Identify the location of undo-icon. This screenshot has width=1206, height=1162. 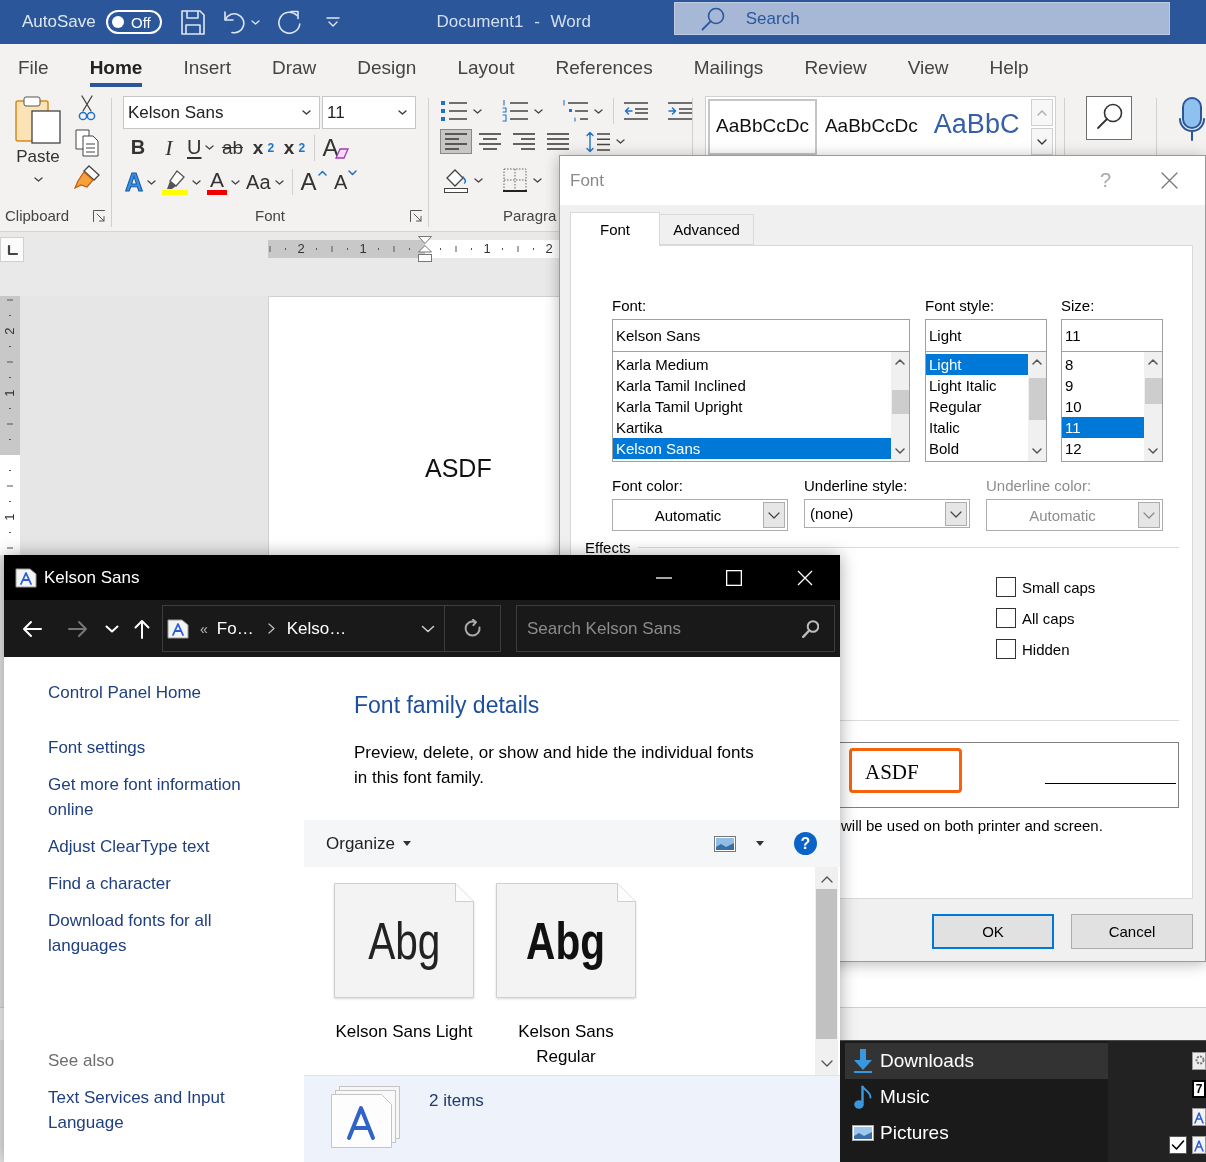
(233, 22).